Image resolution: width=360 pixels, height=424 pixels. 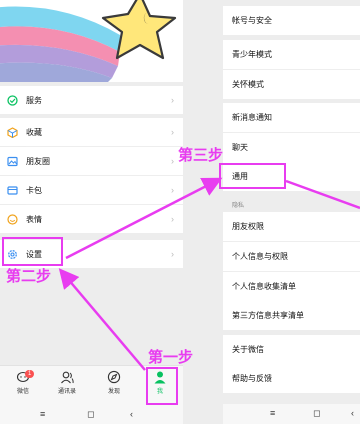 What do you see at coordinates (91, 161) in the screenshot?
I see `menu-row-moments: 朋友圈 ›` at bounding box center [91, 161].